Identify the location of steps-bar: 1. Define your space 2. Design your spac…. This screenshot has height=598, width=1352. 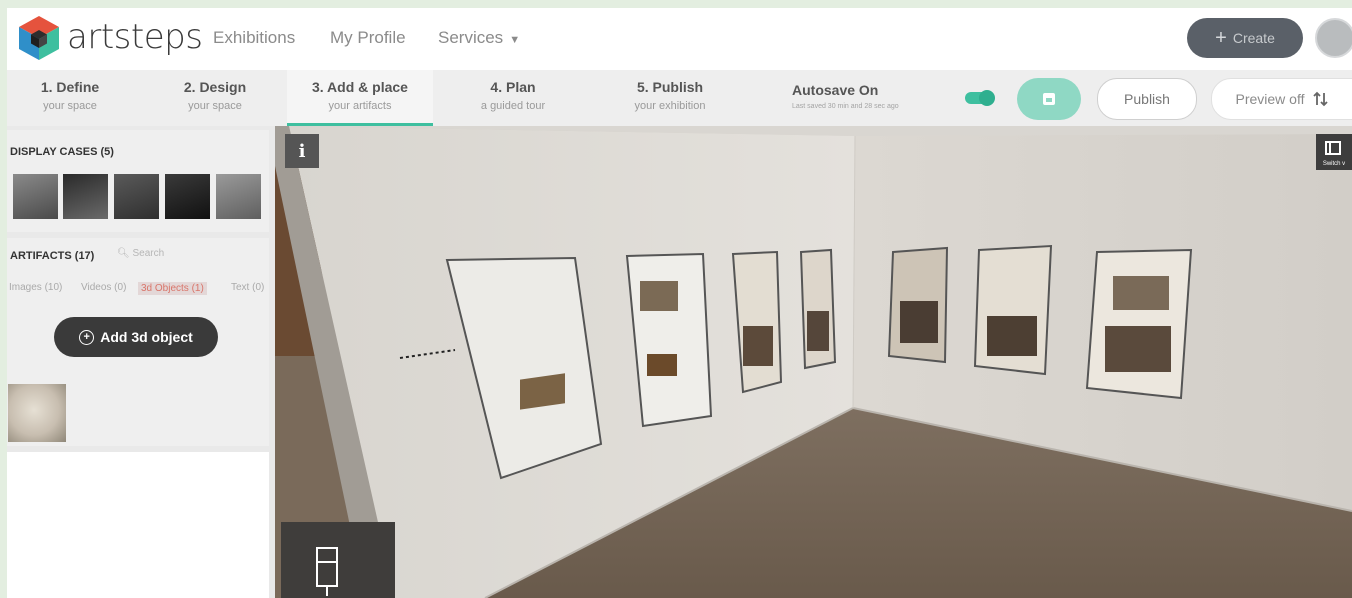
(679, 98).